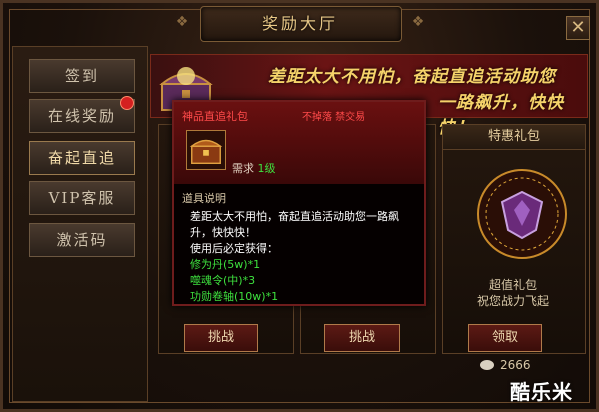 This screenshot has height=412, width=599. I want to click on special-pack-header: 特惠礼包, so click(514, 137).